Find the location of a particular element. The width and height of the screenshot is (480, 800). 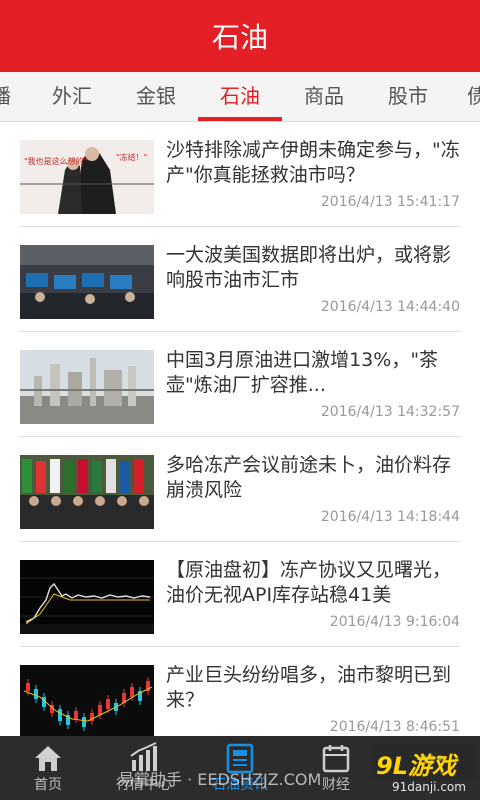

tab-stocks: 股市 is located at coordinates (408, 96).